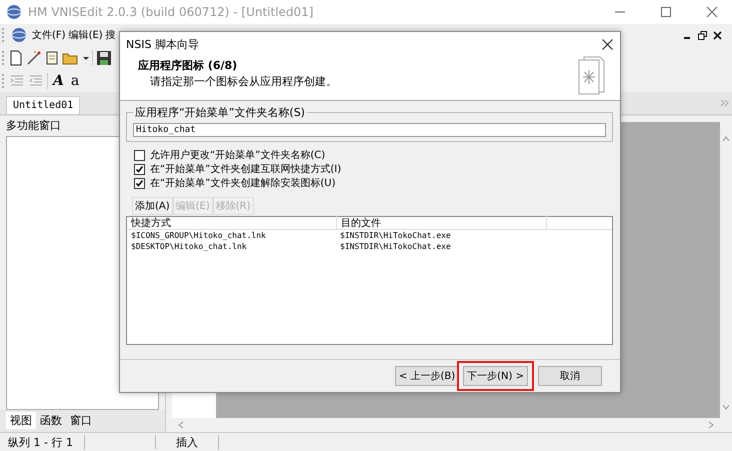 The height and width of the screenshot is (451, 732). Describe the element at coordinates (81, 420) in the screenshot. I see `panel-tab: 窗口` at that location.